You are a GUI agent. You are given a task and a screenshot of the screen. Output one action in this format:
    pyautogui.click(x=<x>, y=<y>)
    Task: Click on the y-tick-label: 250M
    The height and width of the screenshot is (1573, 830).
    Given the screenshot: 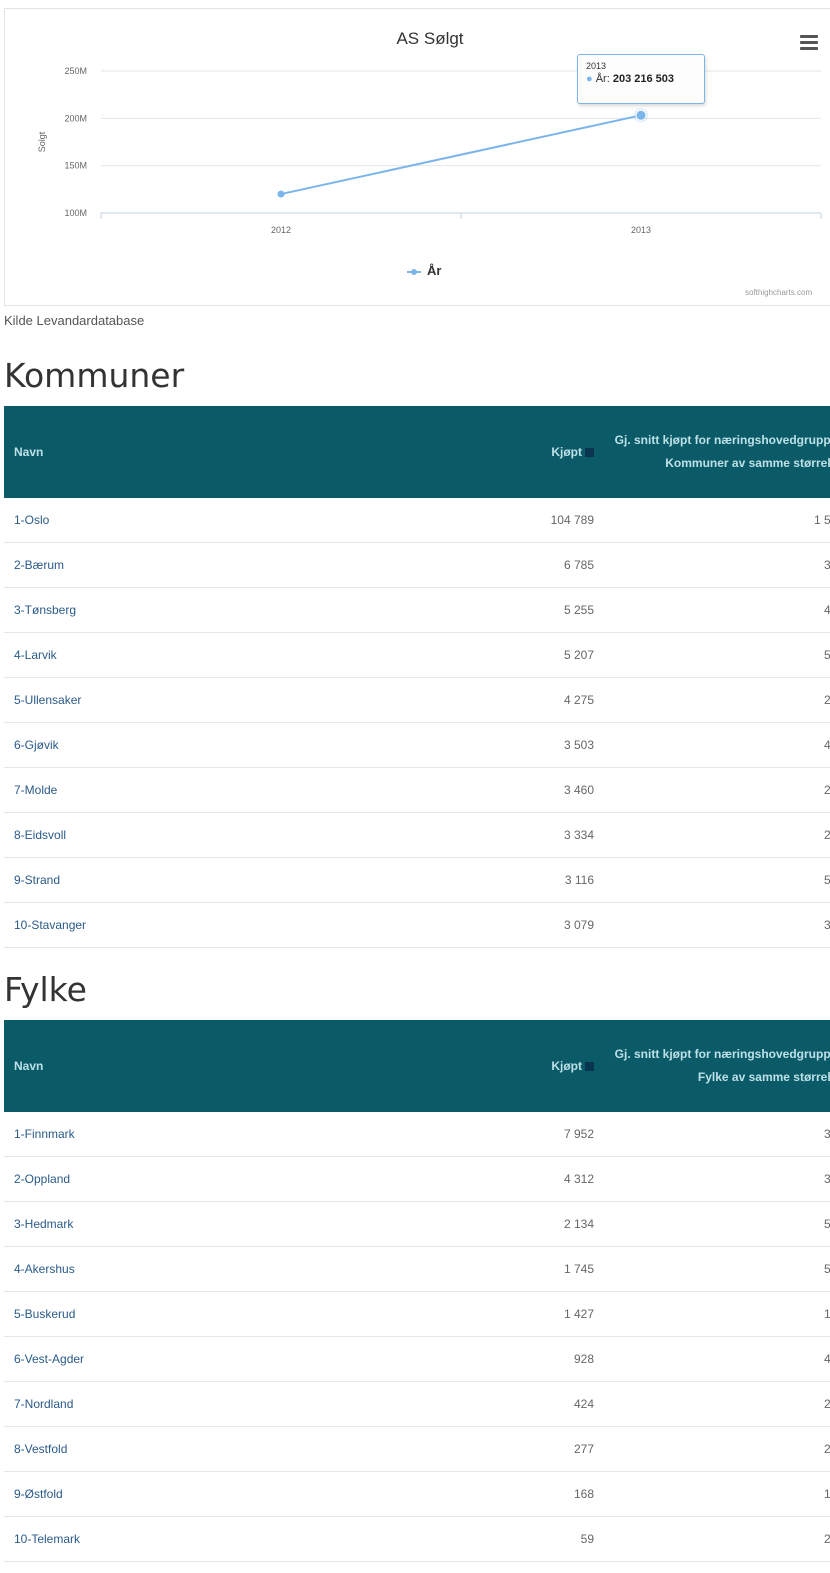 What is the action you would take?
    pyautogui.click(x=75, y=71)
    